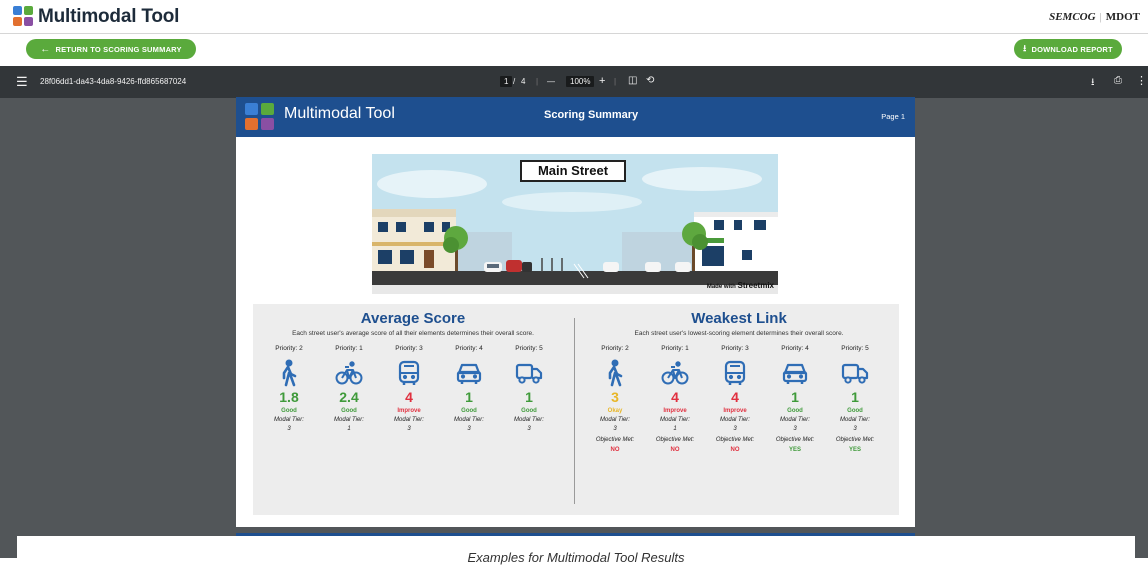  I want to click on download-report-button: ⭳ DOWNLOAD REPORT, so click(1068, 49).